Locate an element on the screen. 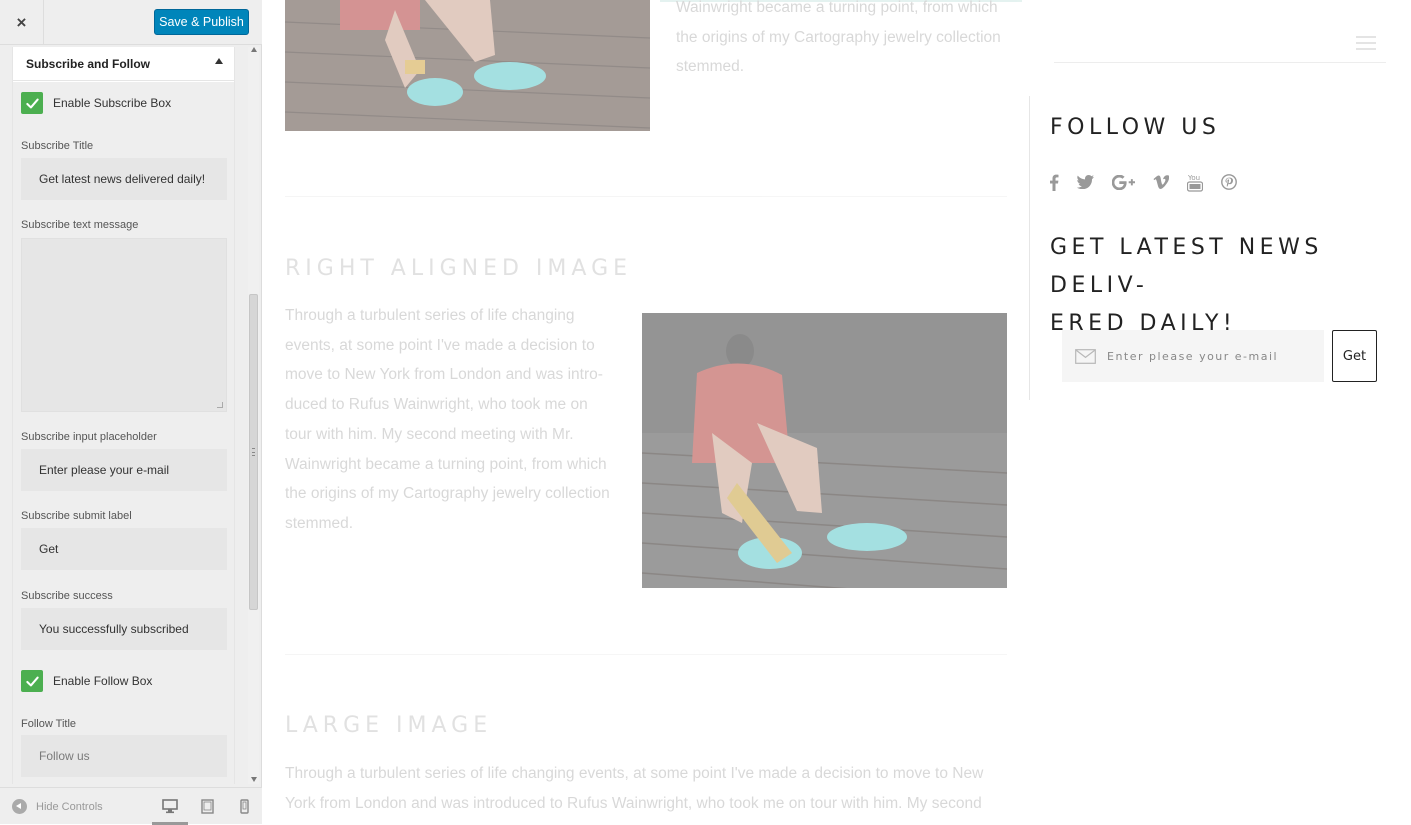 This screenshot has height=825, width=1411. follow-us-title: FOLLOW US is located at coordinates (1135, 127).